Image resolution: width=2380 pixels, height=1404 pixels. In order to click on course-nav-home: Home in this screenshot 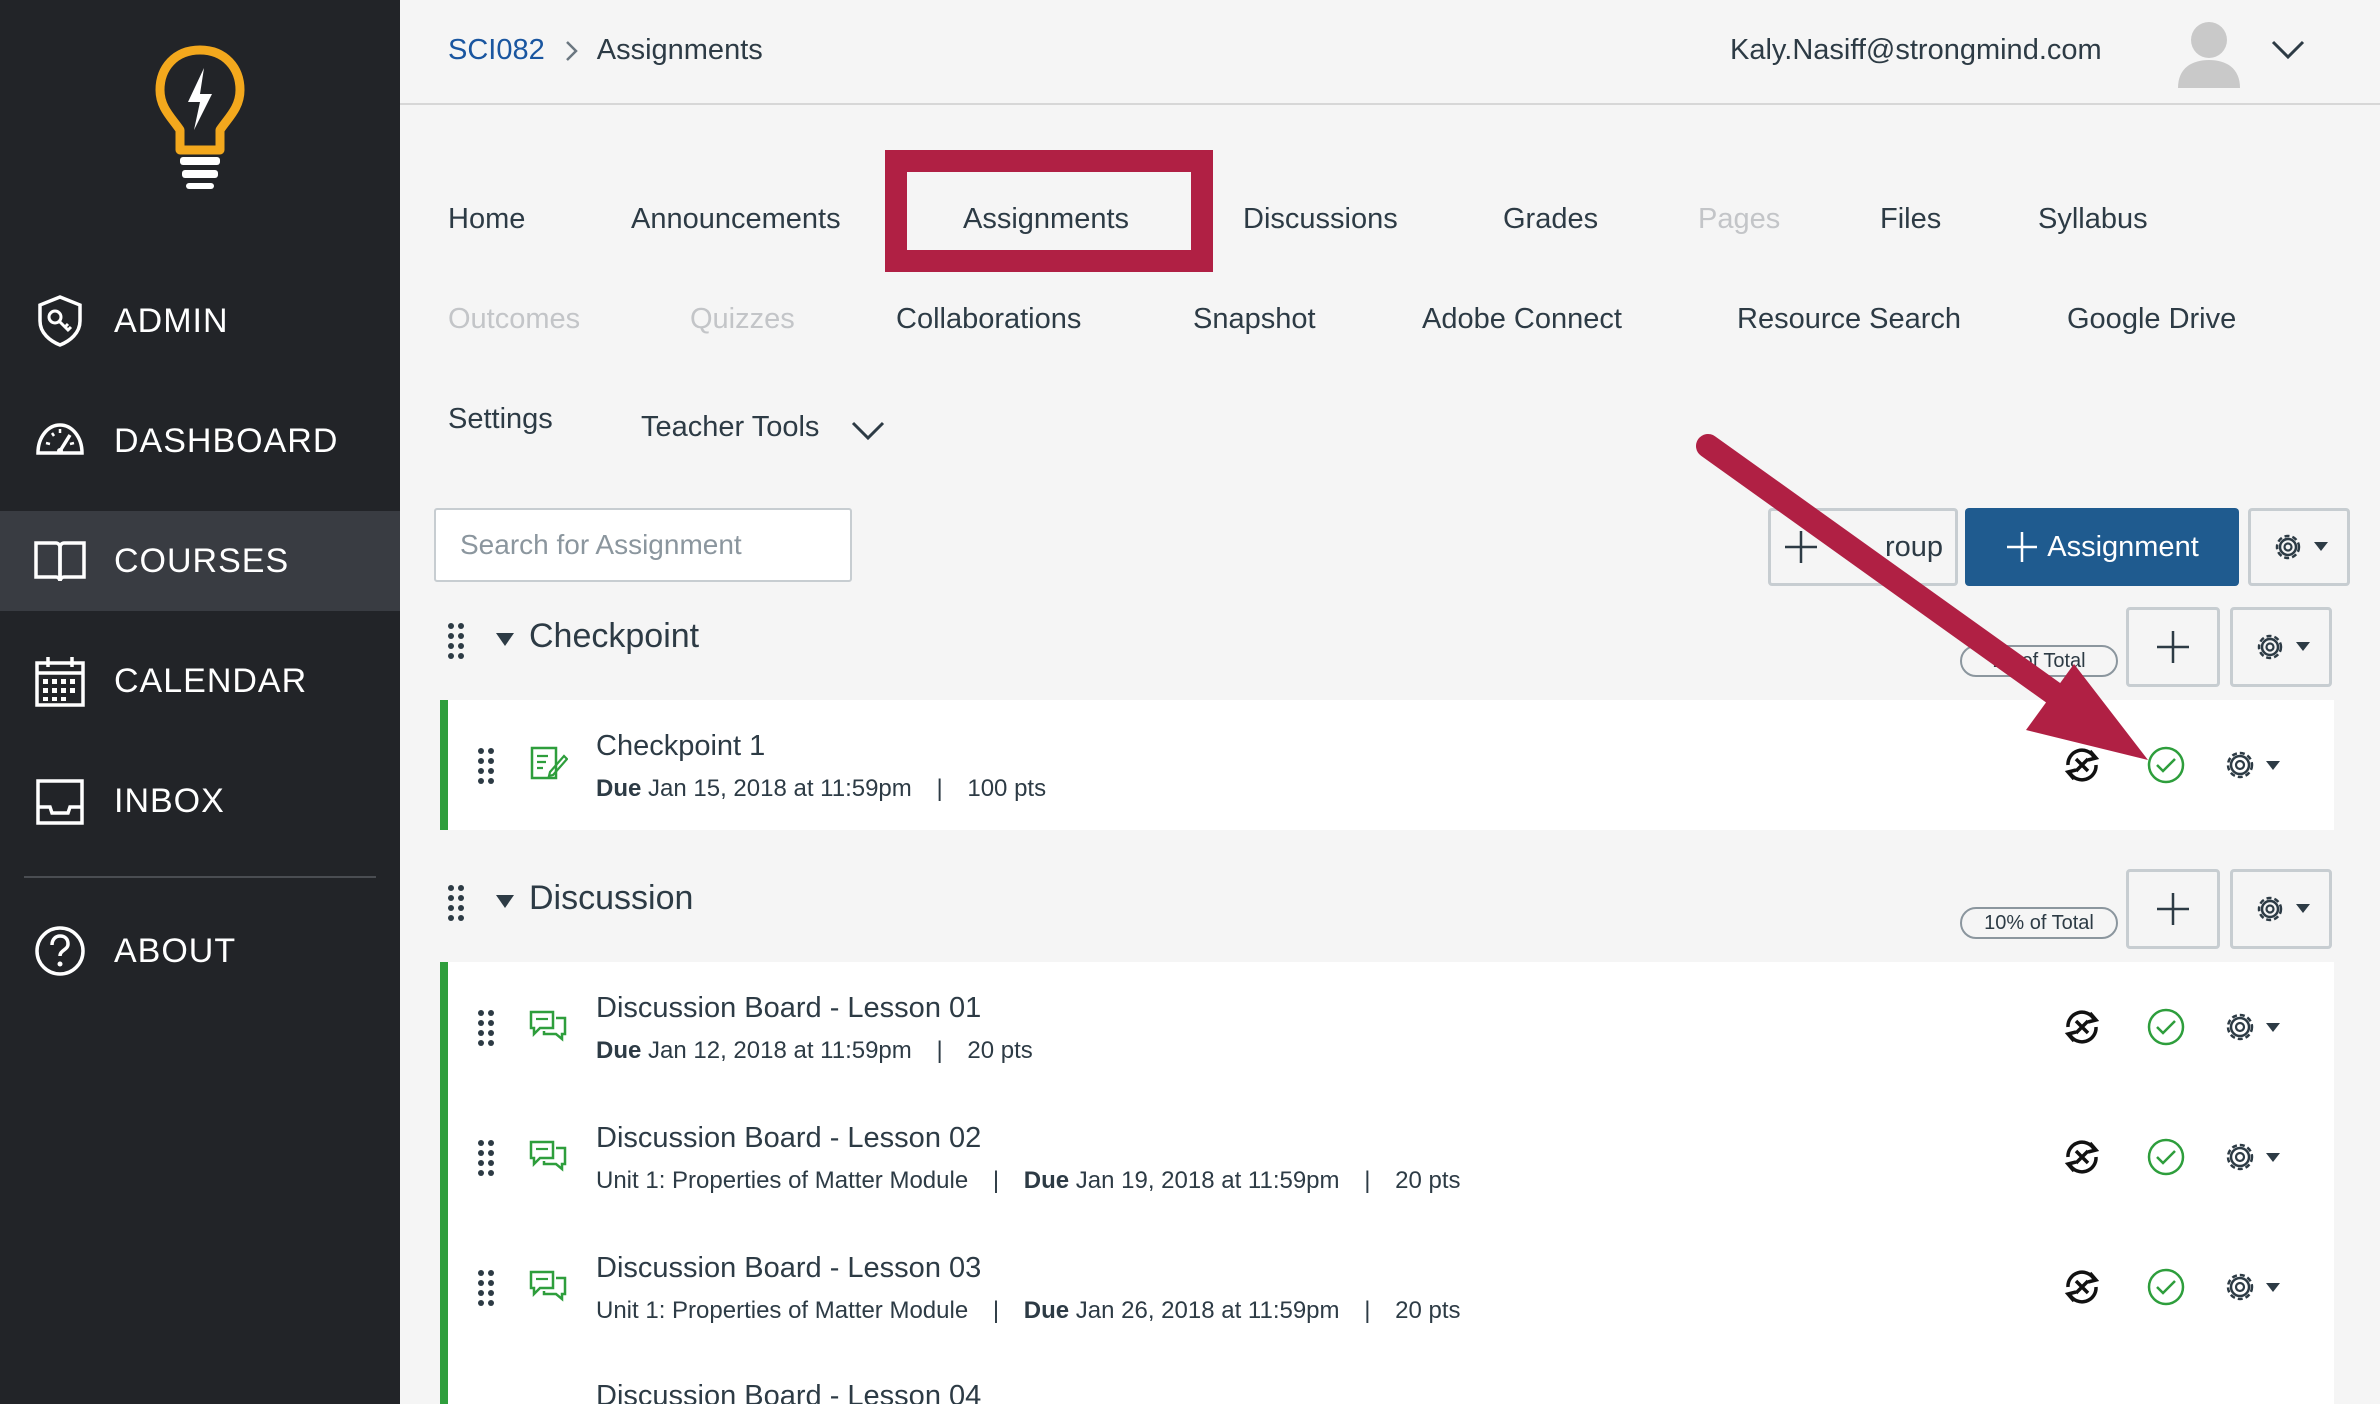, I will do `click(486, 219)`.